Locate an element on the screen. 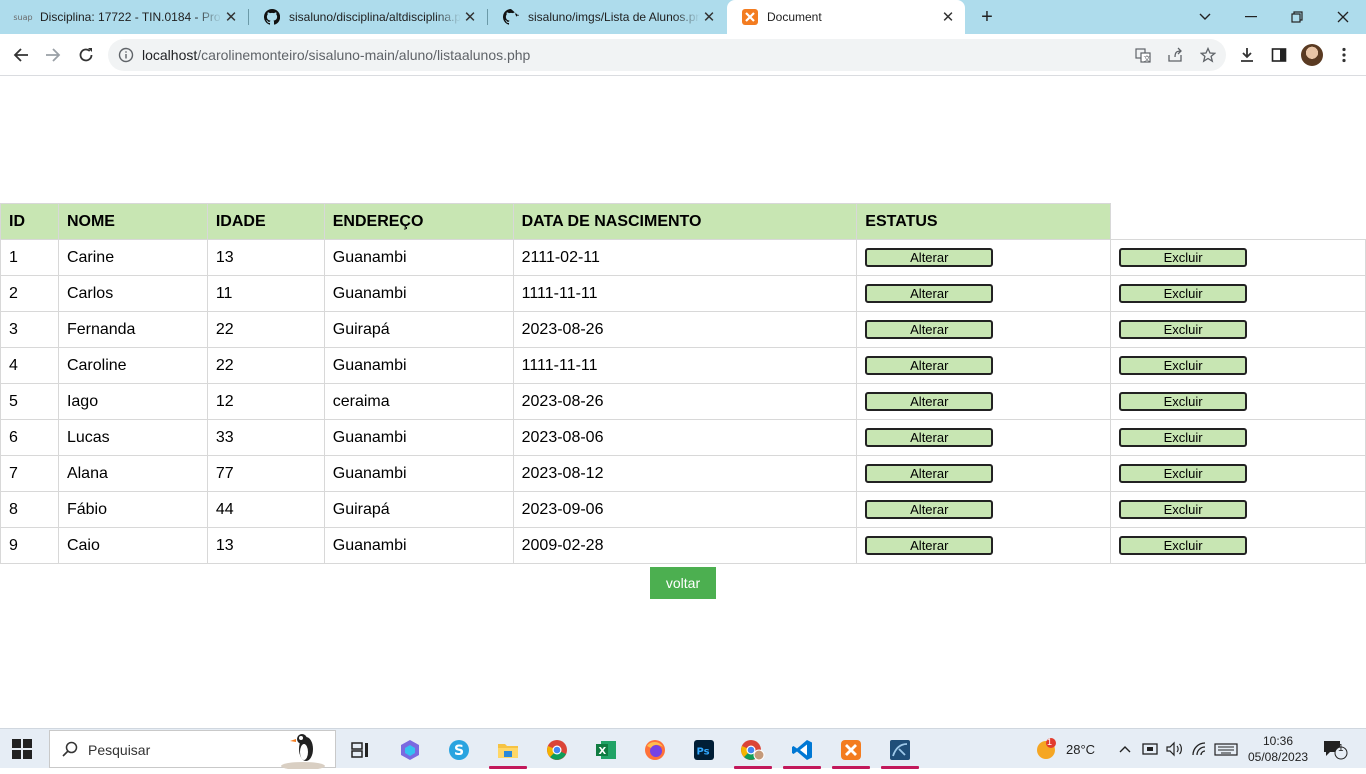 This screenshot has height=774, width=1366. copilot-icon is located at coordinates (410, 750).